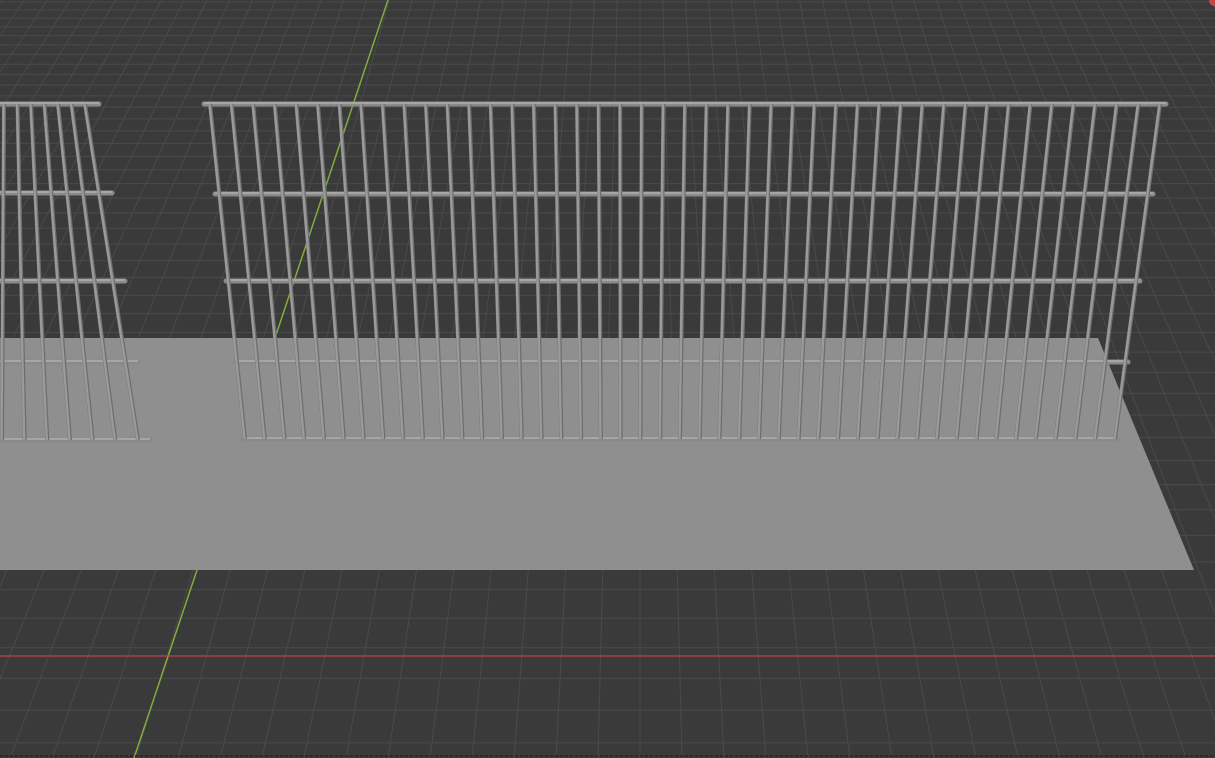 This screenshot has height=758, width=1215. Describe the element at coordinates (640, 271) in the screenshot. I see `fence-bar-face` at that location.